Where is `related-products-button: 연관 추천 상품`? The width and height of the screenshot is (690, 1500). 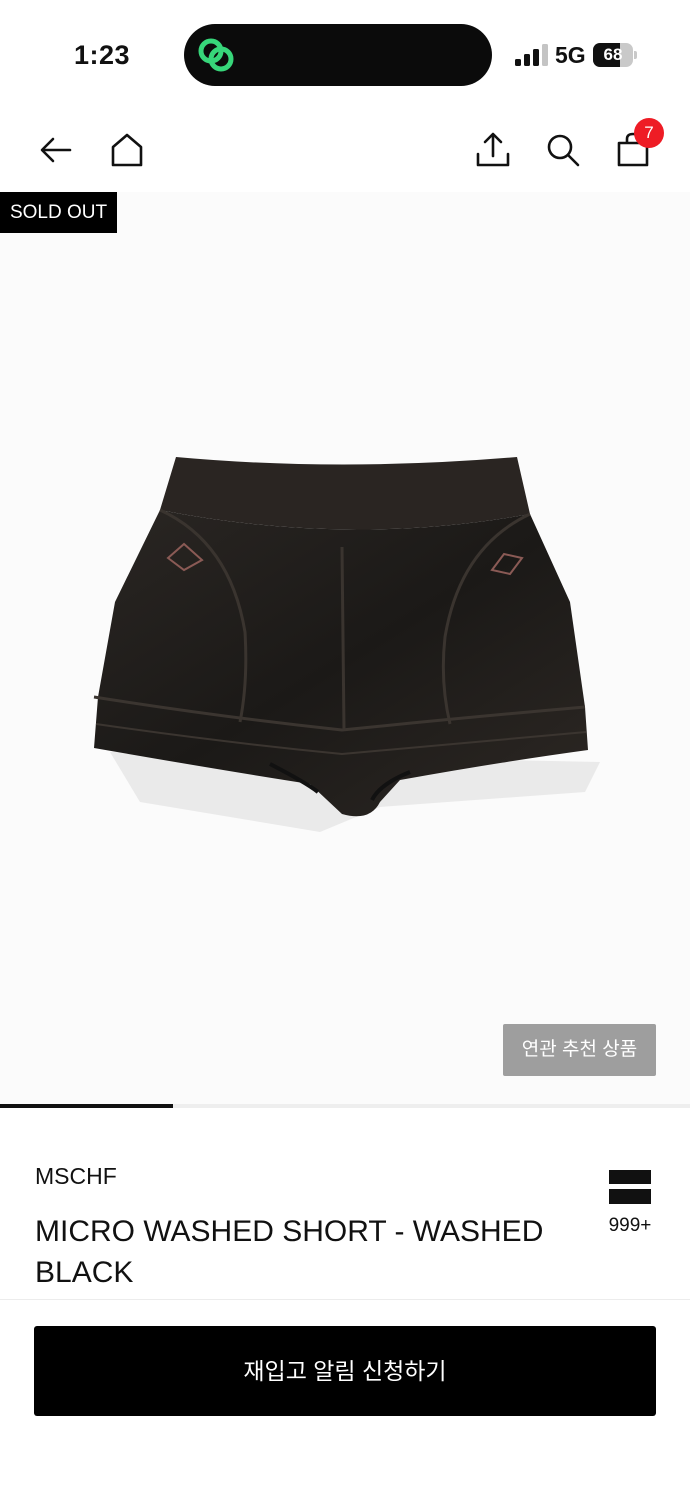
related-products-button: 연관 추천 상품 is located at coordinates (579, 1050).